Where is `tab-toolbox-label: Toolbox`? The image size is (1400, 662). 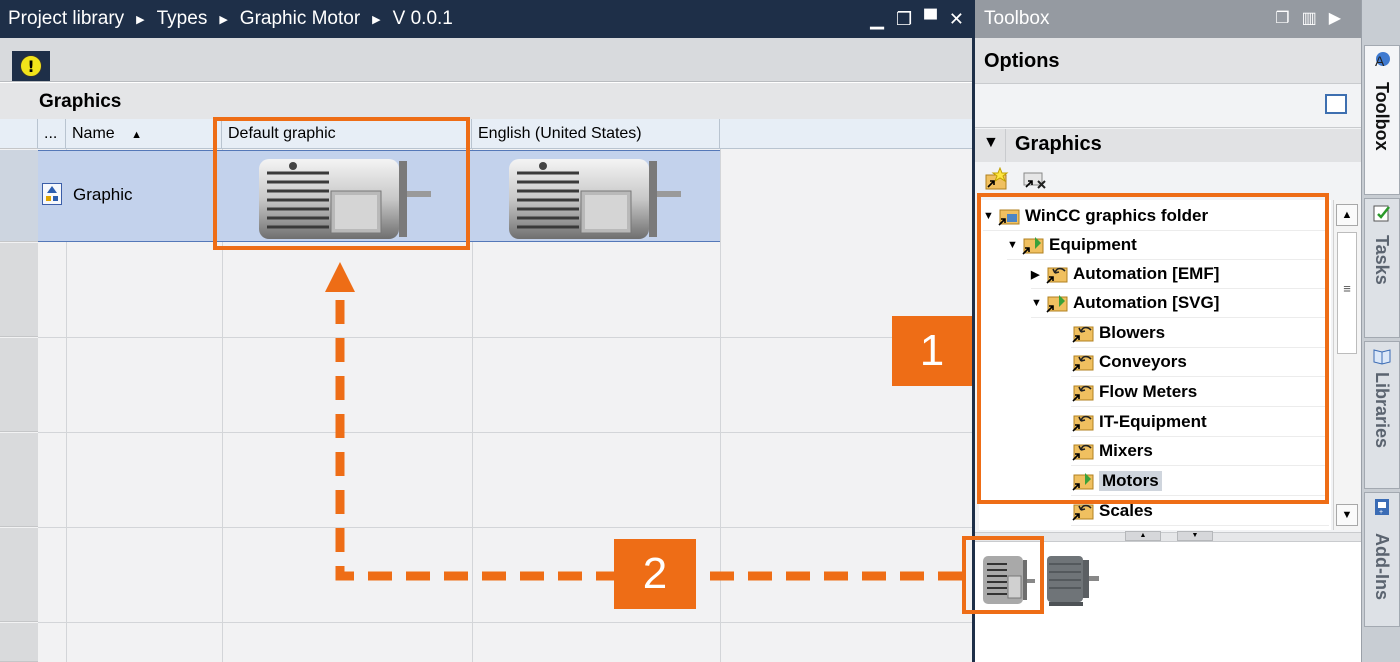
tab-toolbox-label: Toolbox is located at coordinates (1382, 116).